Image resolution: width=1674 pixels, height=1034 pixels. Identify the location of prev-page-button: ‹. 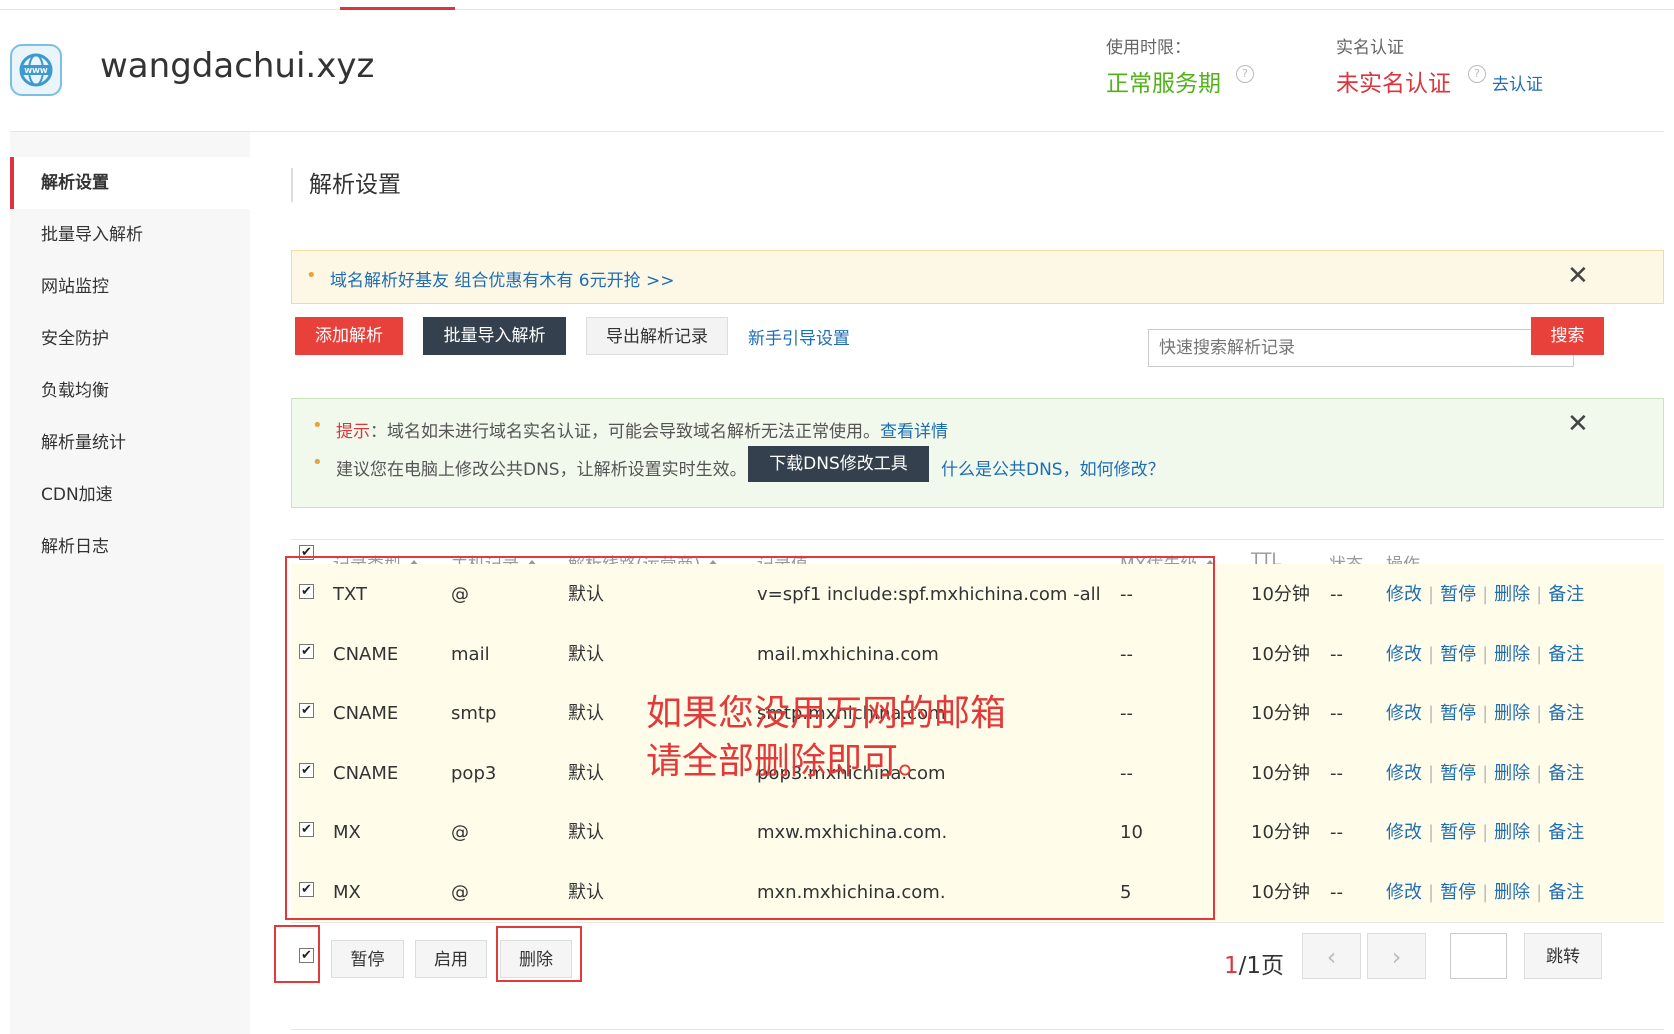
(1331, 956).